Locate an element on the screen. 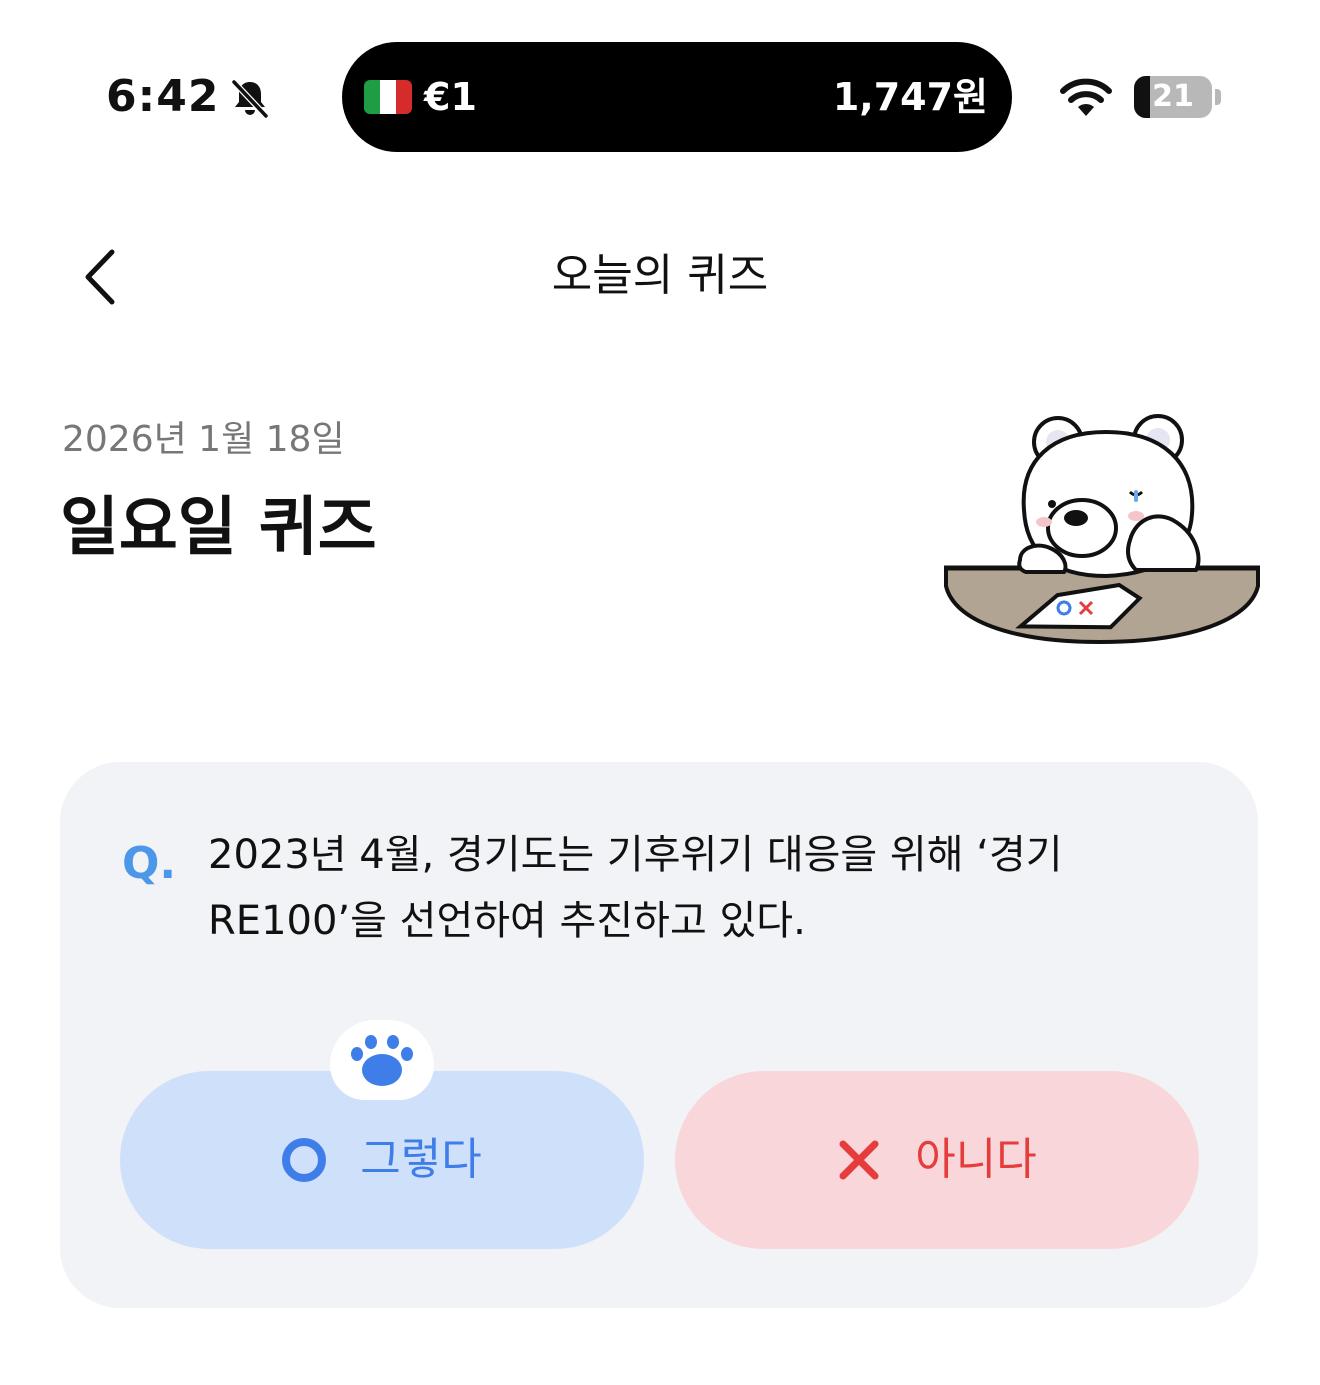  battery-cap is located at coordinates (1218, 97).